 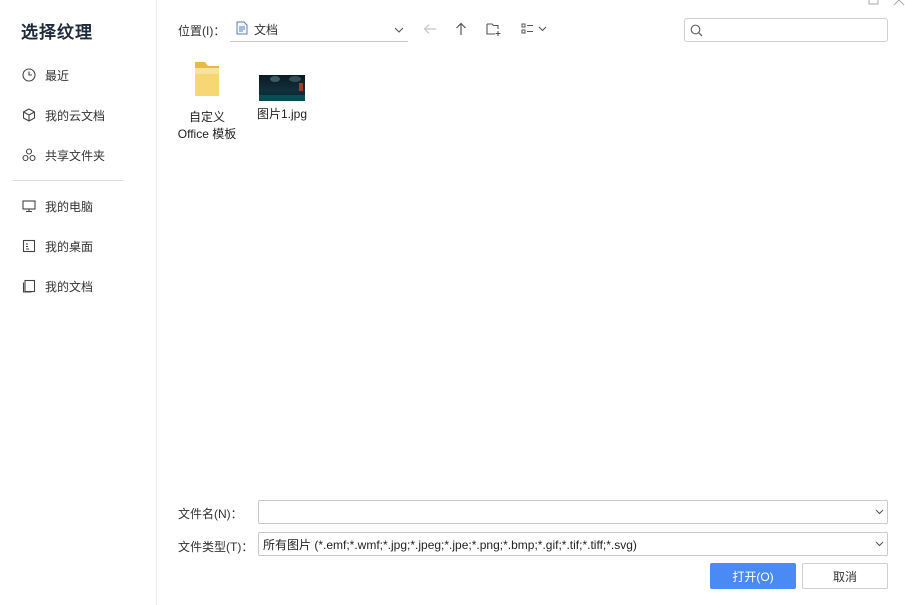 I want to click on sidebar-item-label: 最近, so click(x=57, y=75).